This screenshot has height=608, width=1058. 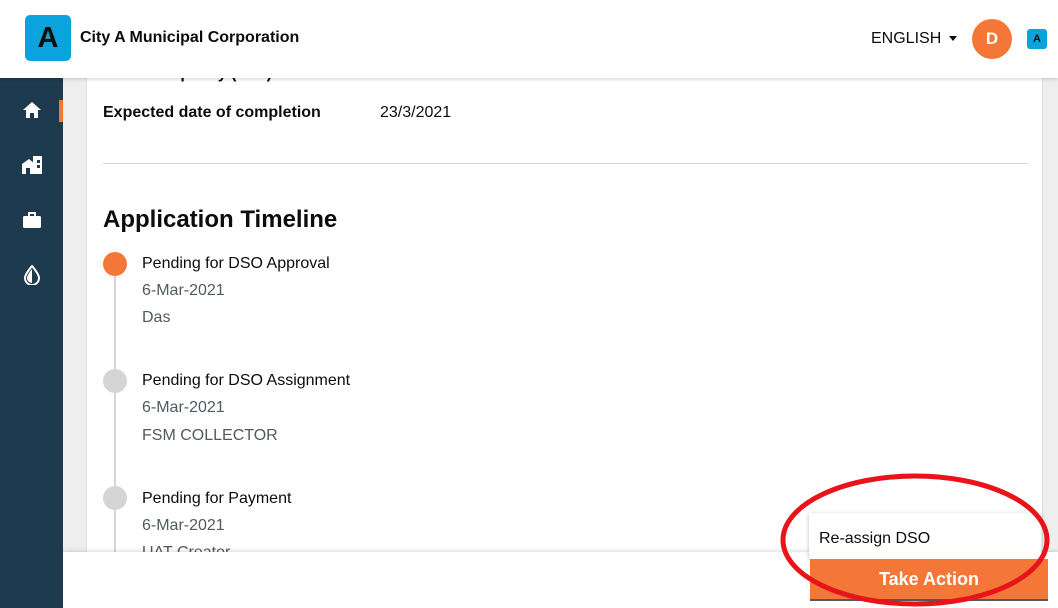 I want to click on briefcase-icon, so click(x=31, y=220).